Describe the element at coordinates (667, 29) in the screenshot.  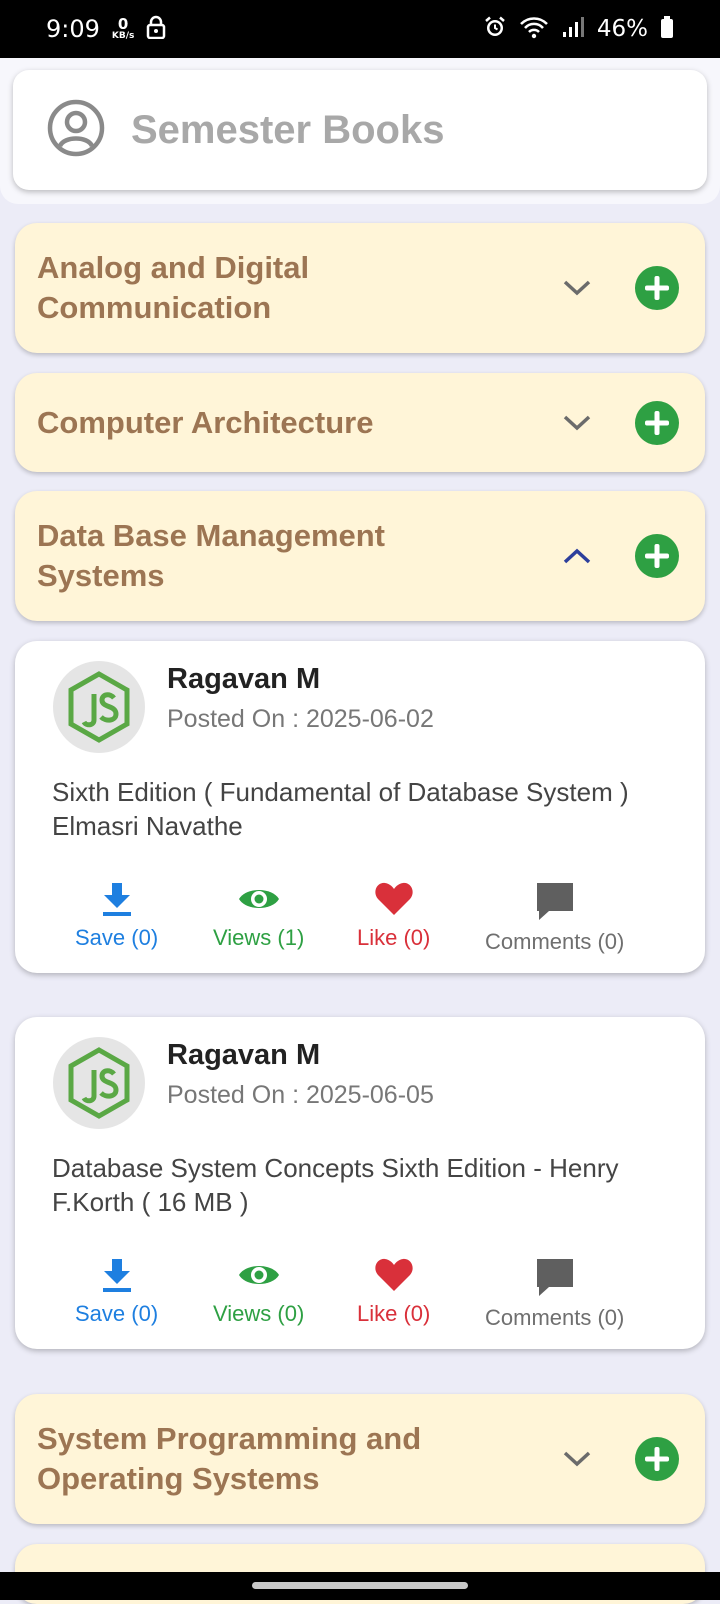
I see `battery-icon` at that location.